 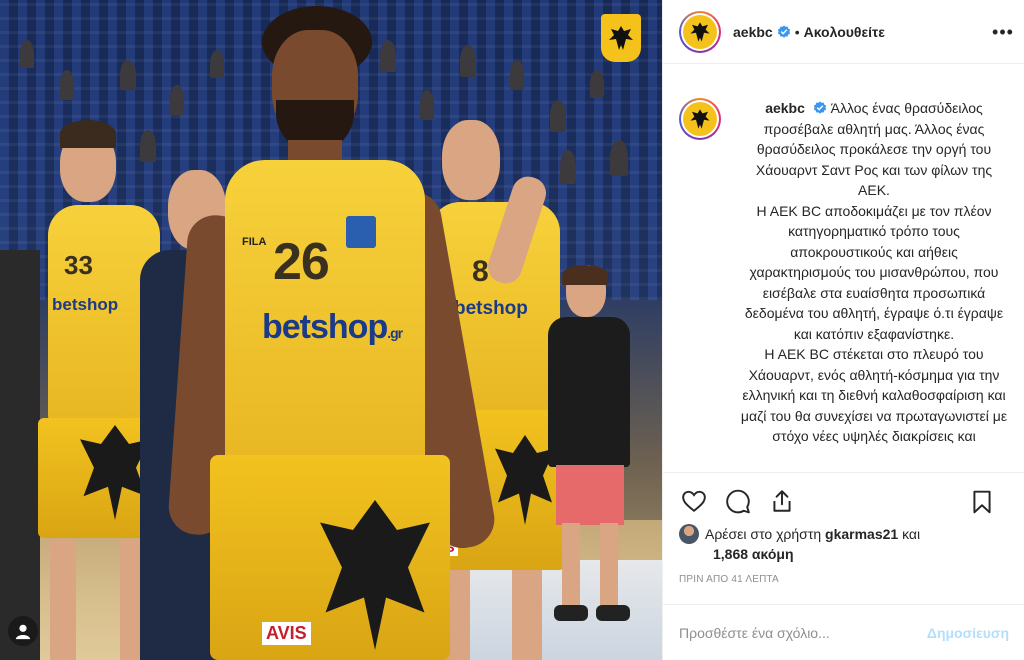 What do you see at coordinates (729, 579) in the screenshot?
I see `post-timestamp: ΠΡΙΝ ΑΠΟ 41 ΛΕΠΤΑ` at bounding box center [729, 579].